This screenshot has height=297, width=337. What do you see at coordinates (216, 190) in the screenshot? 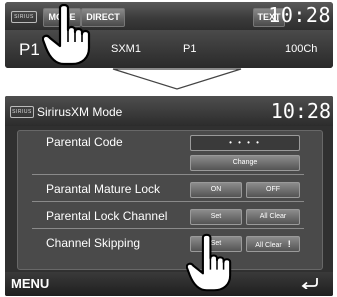
I see `mature-lock-on-button: ON` at bounding box center [216, 190].